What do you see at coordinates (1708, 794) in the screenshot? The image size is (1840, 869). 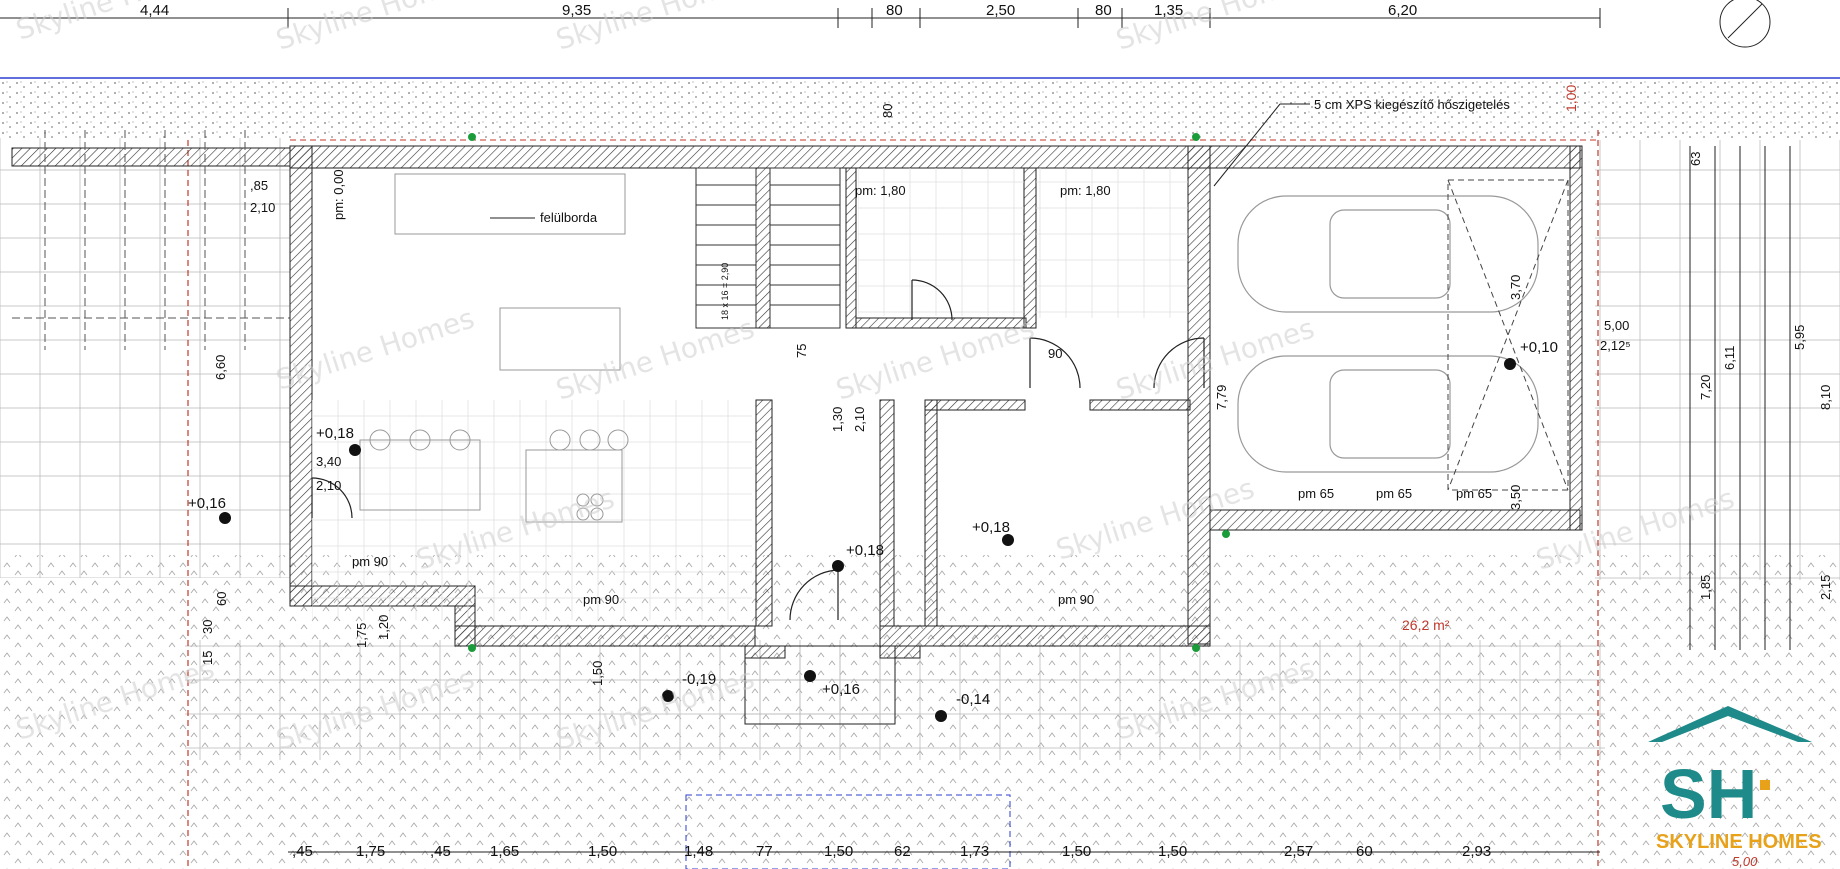 I see `svg-text: SH` at bounding box center [1708, 794].